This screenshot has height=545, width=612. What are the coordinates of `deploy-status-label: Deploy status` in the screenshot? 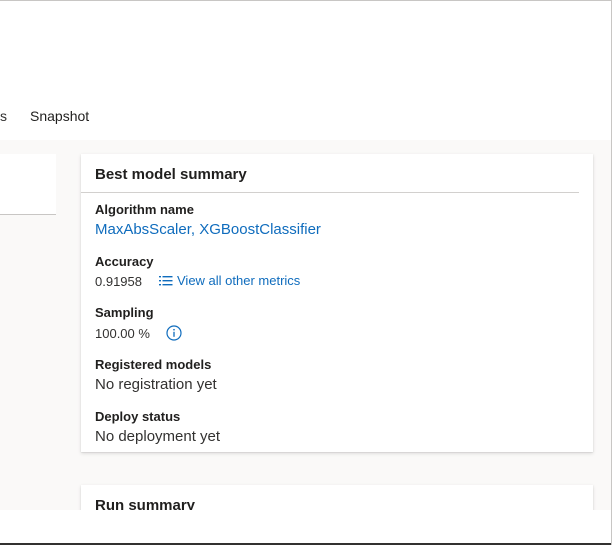 It's located at (138, 416).